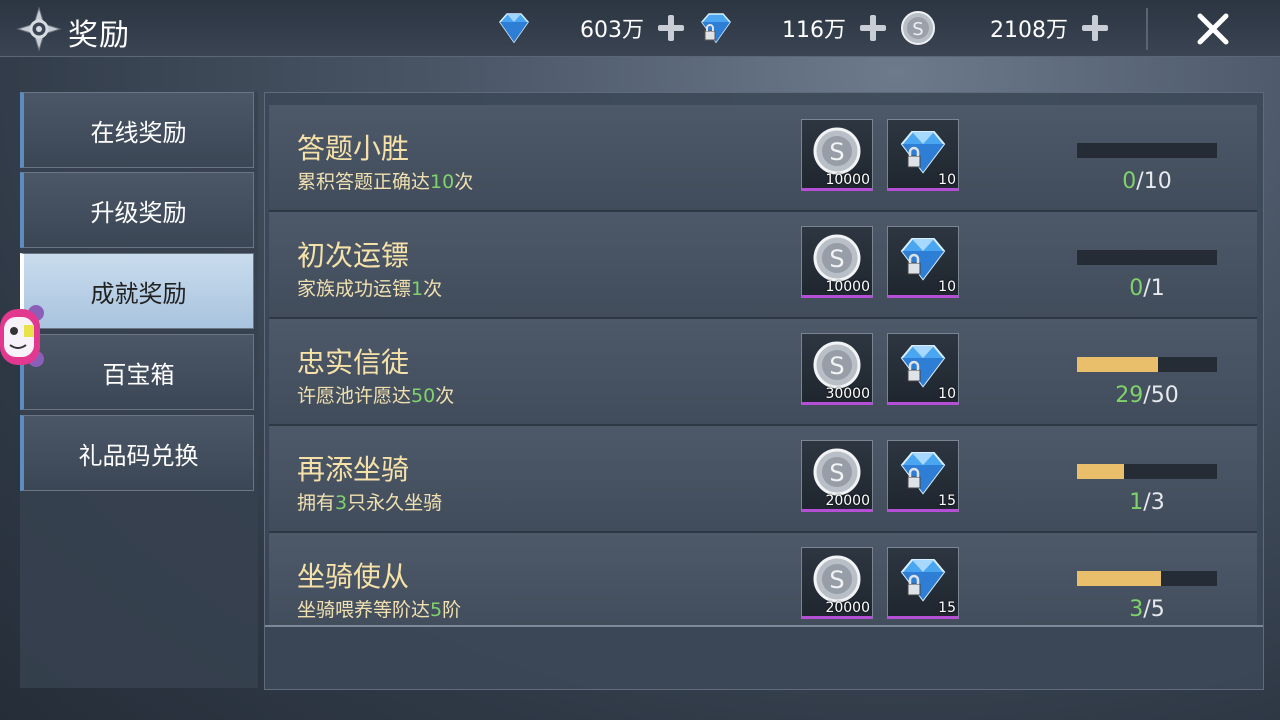 The image size is (1280, 720). What do you see at coordinates (23, 336) in the screenshot?
I see `mascot-float-icon` at bounding box center [23, 336].